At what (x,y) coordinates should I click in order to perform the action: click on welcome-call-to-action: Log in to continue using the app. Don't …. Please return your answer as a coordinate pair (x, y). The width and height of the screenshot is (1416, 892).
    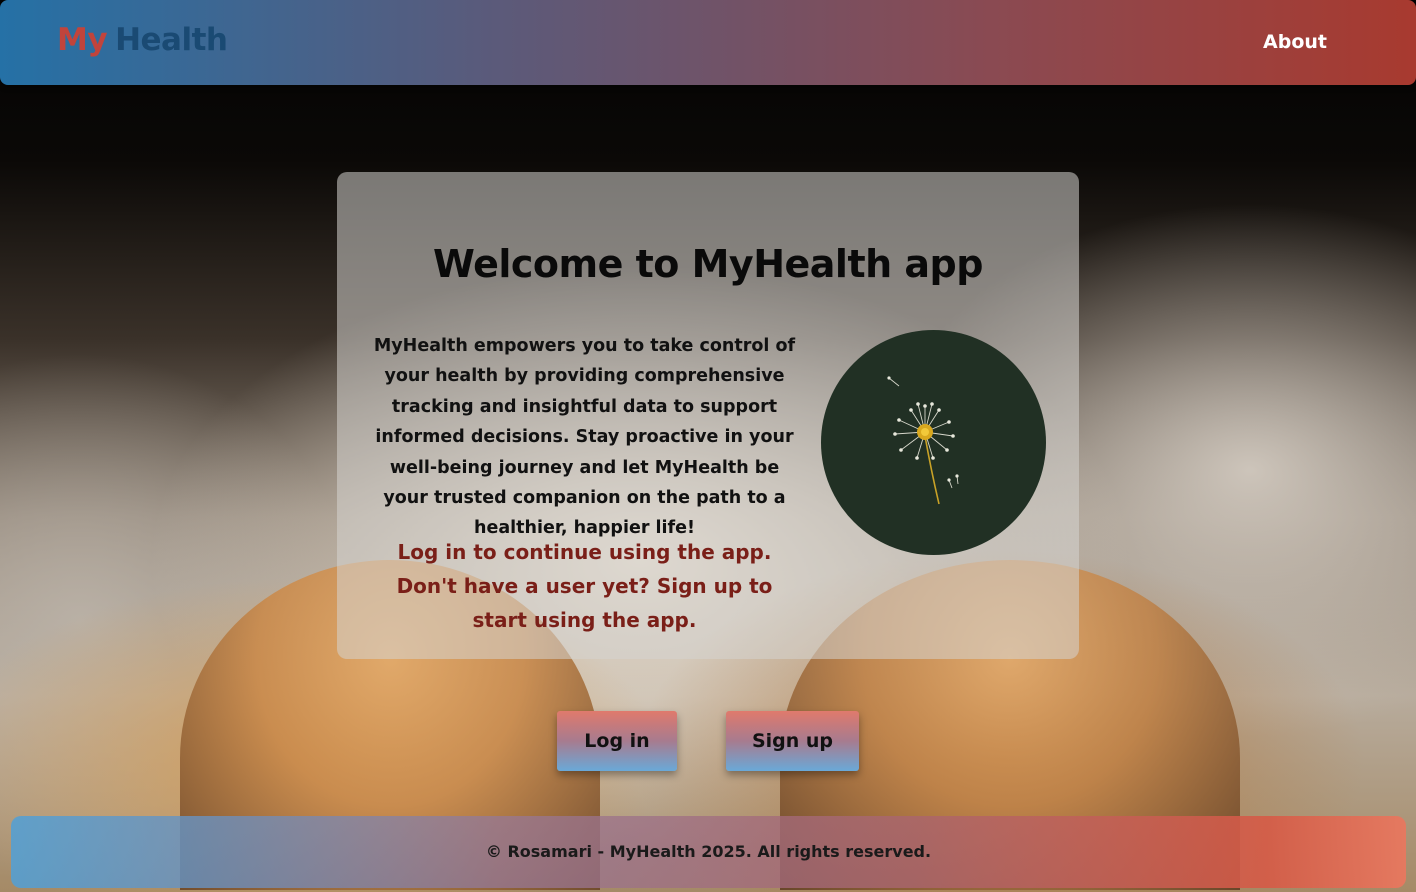
    Looking at the image, I should click on (584, 586).